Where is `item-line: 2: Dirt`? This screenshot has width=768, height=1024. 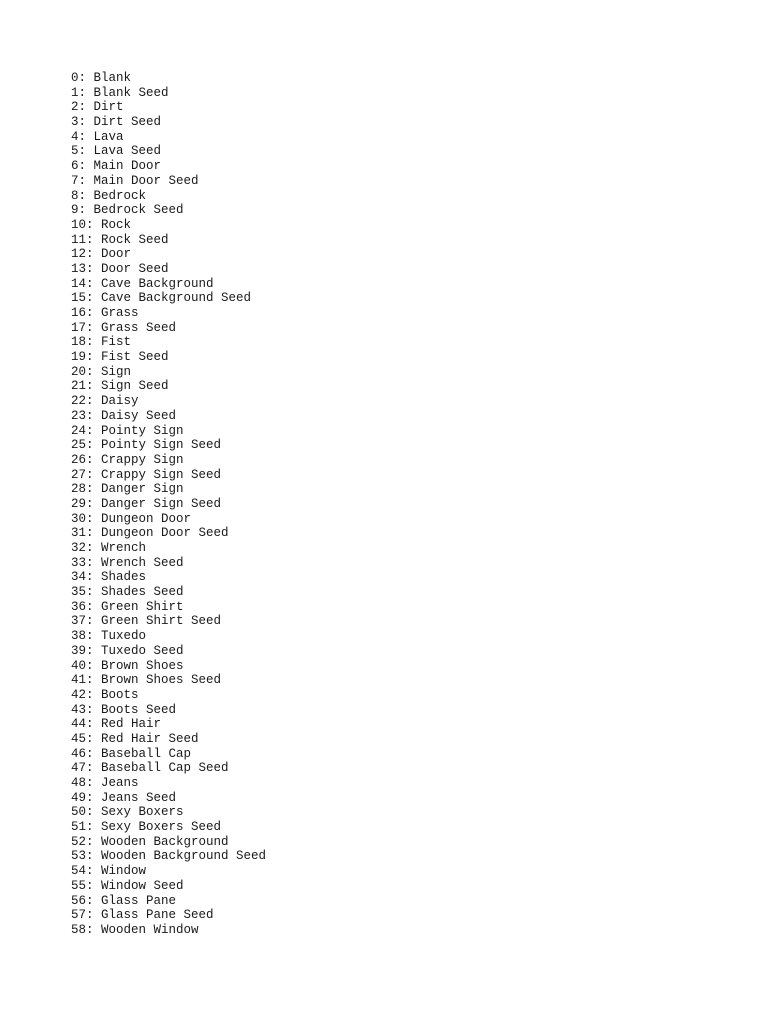
item-line: 2: Dirt is located at coordinates (97, 107).